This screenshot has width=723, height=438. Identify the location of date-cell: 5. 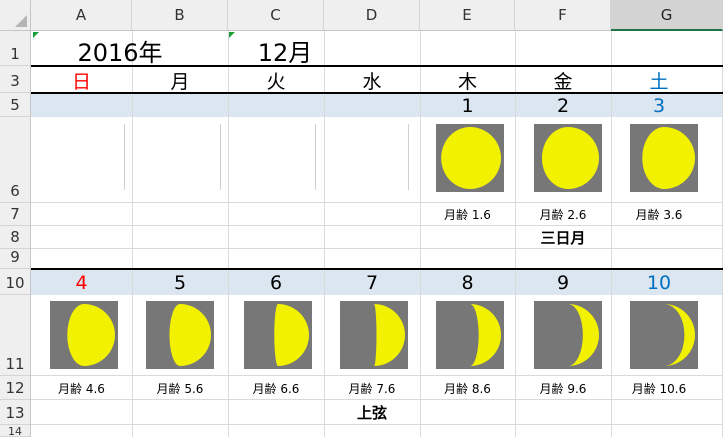
(180, 282).